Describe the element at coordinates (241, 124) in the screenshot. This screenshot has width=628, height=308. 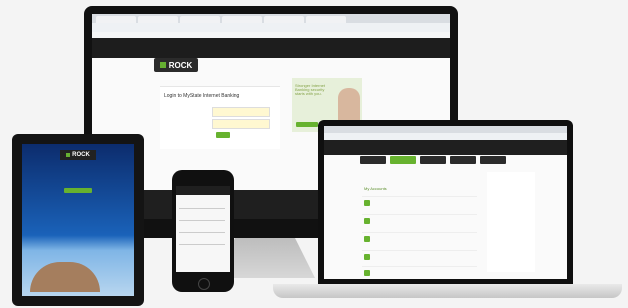
I see `password-field` at that location.